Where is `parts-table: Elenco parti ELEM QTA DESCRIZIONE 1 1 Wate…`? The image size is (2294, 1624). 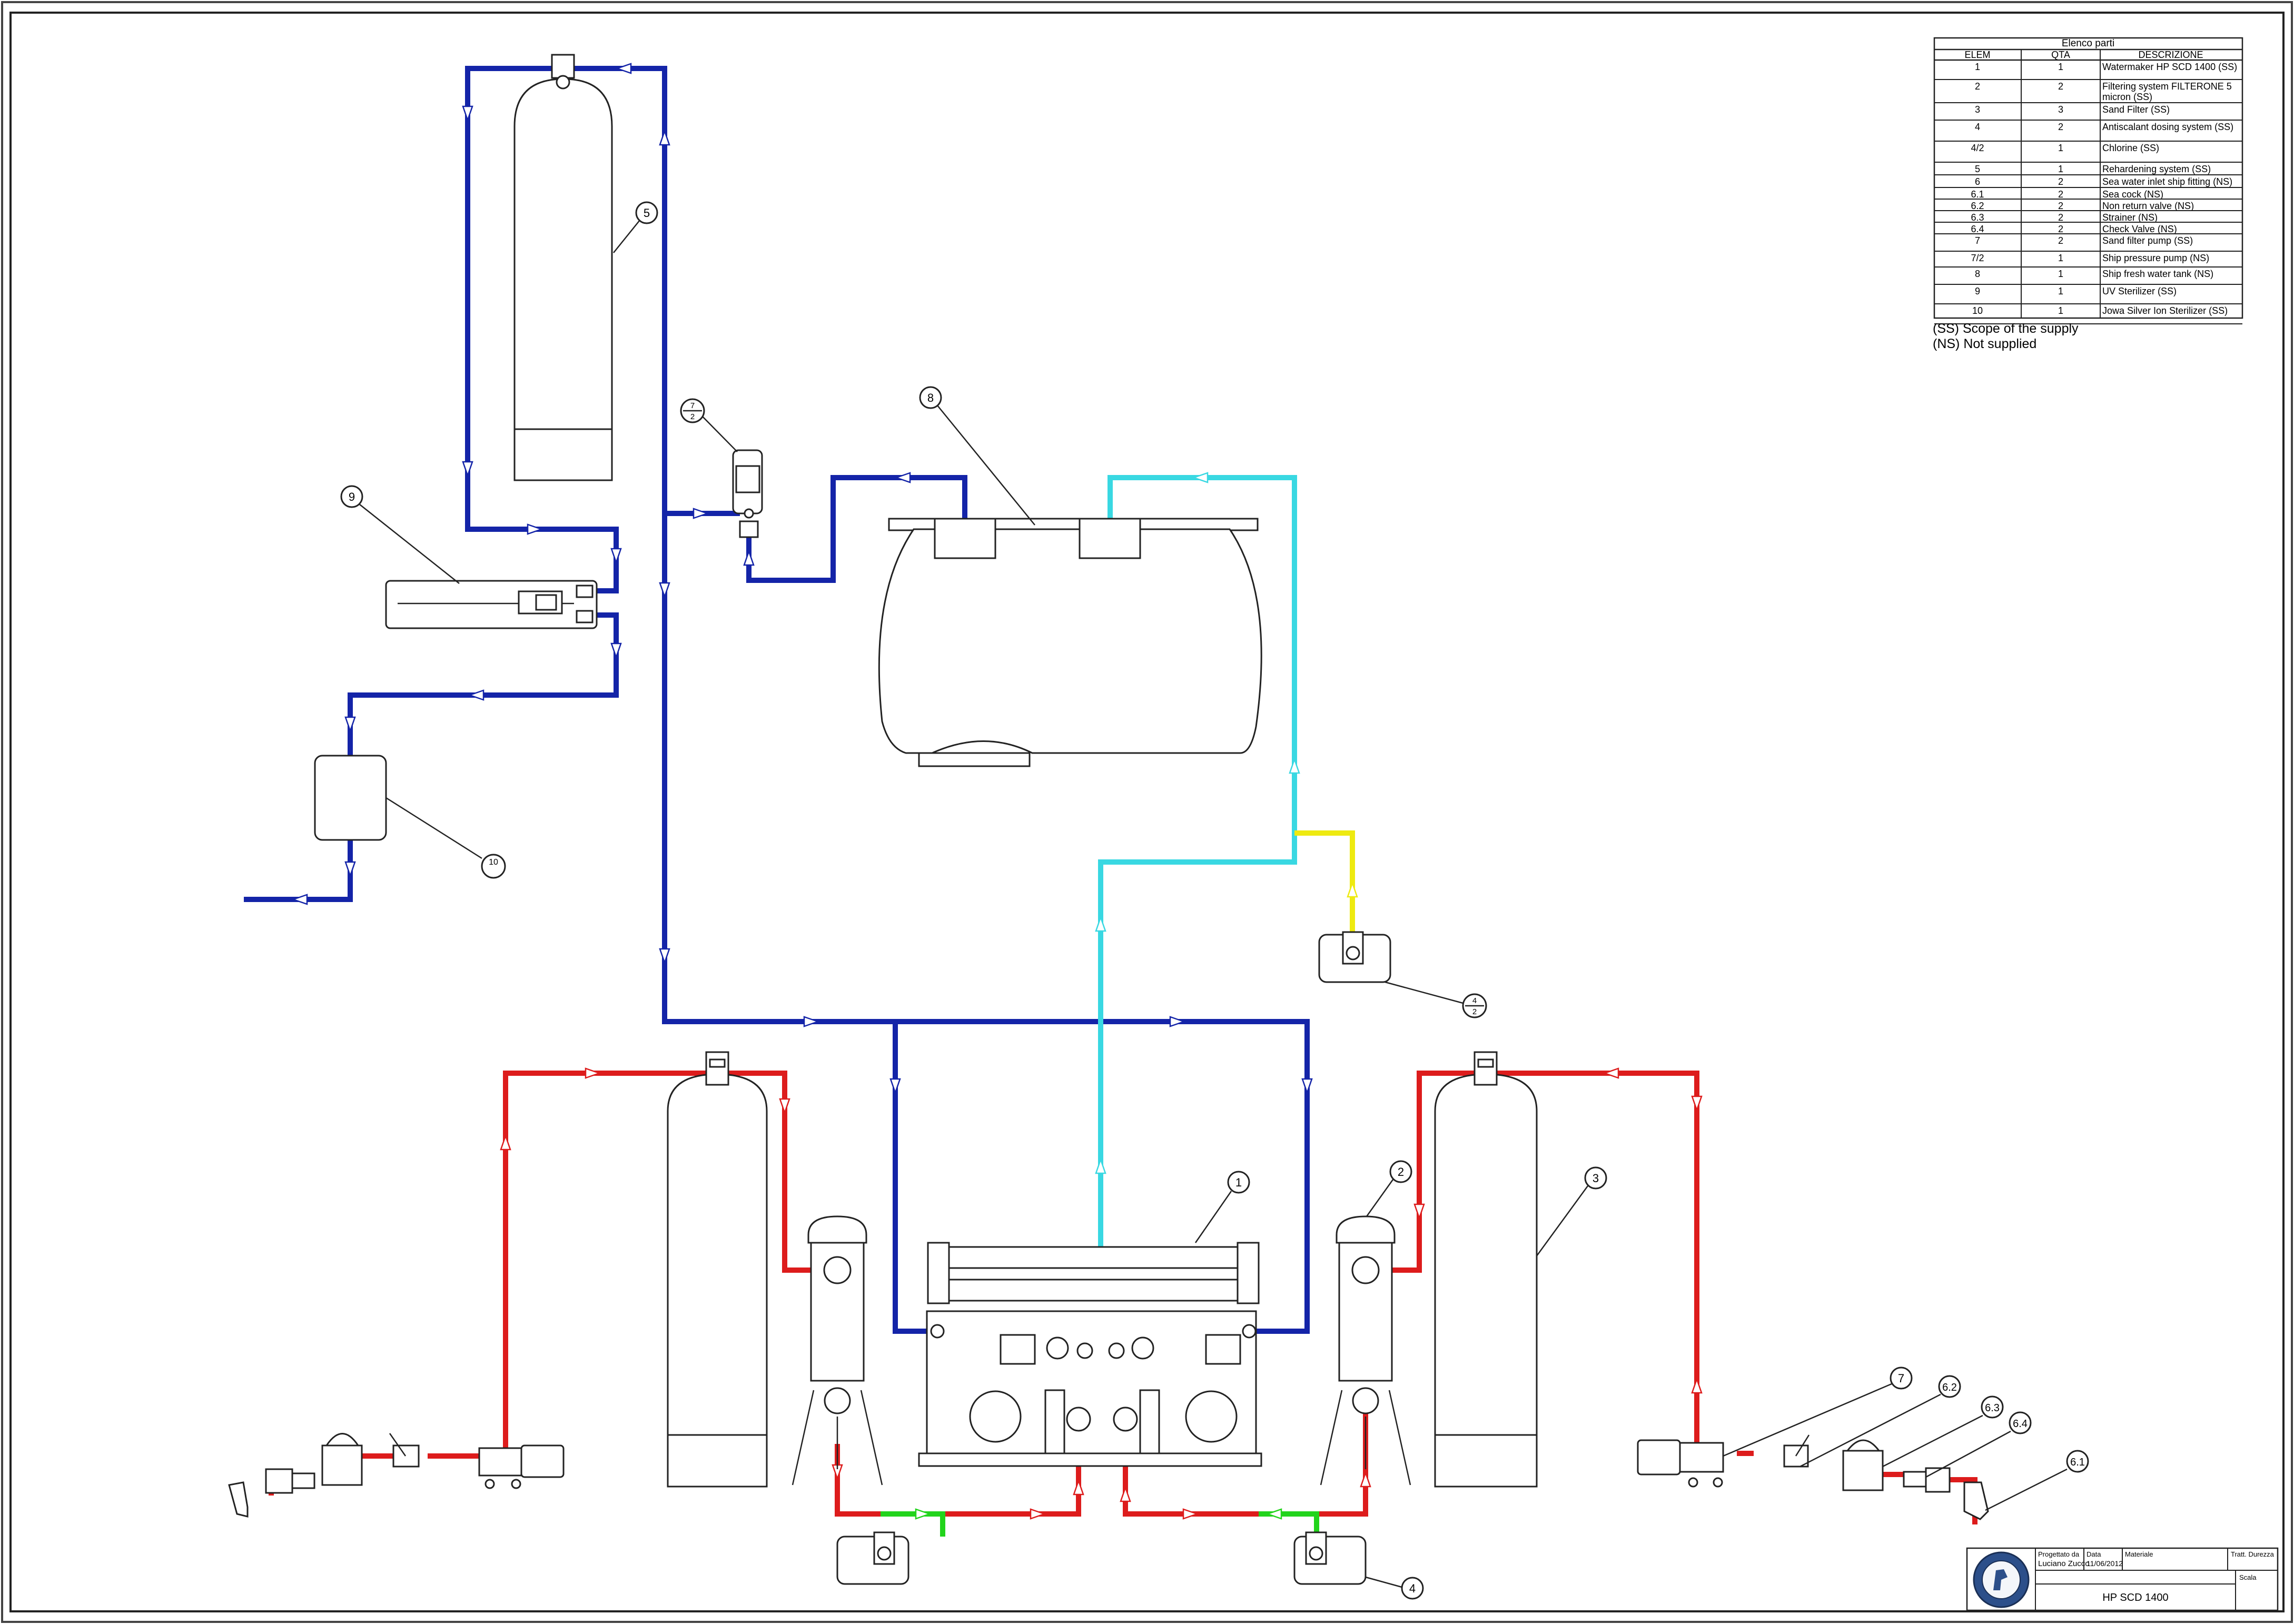
parts-table: Elenco parti ELEM QTA DESCRIZIONE 1 1 Wate… is located at coordinates (2088, 180).